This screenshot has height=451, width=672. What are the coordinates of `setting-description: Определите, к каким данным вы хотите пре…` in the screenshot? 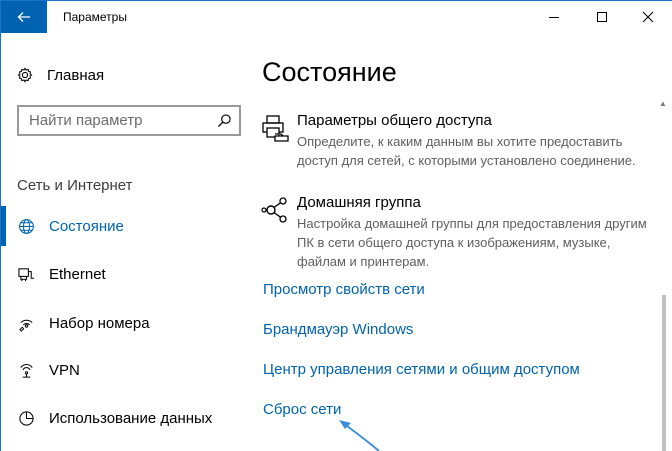 It's located at (466, 151).